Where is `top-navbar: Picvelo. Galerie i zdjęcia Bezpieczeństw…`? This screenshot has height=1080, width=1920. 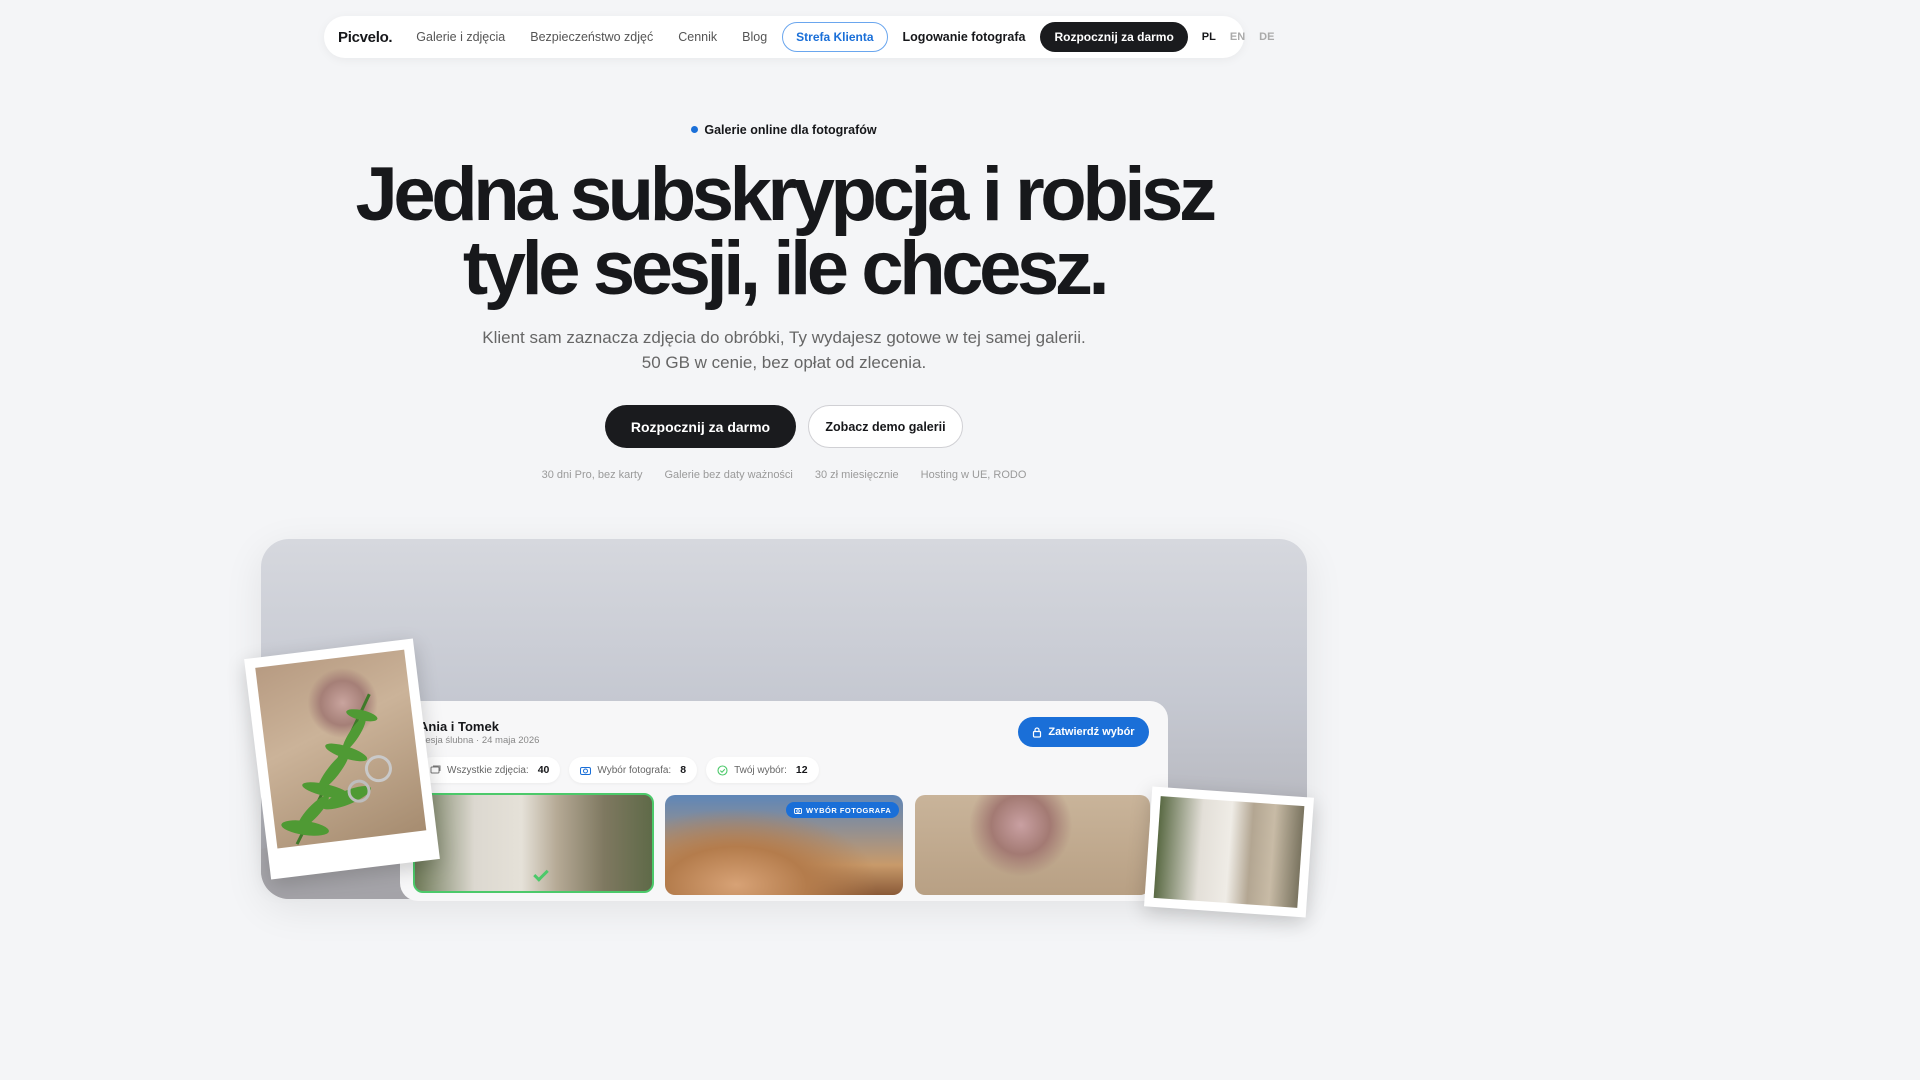
top-navbar: Picvelo. Galerie i zdjęcia Bezpieczeństw… is located at coordinates (799, 37).